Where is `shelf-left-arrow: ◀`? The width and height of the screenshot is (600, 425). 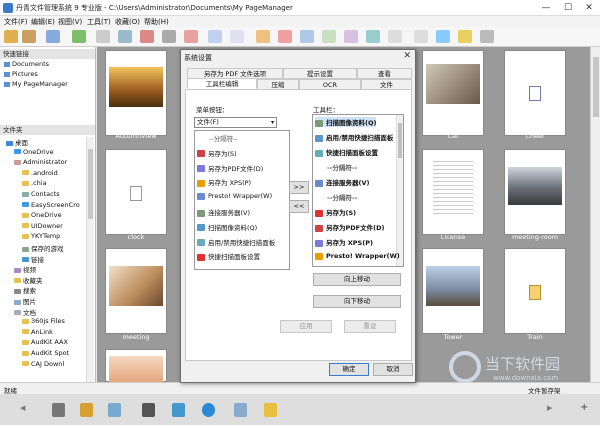
shelf-left-arrow: ◀ is located at coordinates (22, 408).